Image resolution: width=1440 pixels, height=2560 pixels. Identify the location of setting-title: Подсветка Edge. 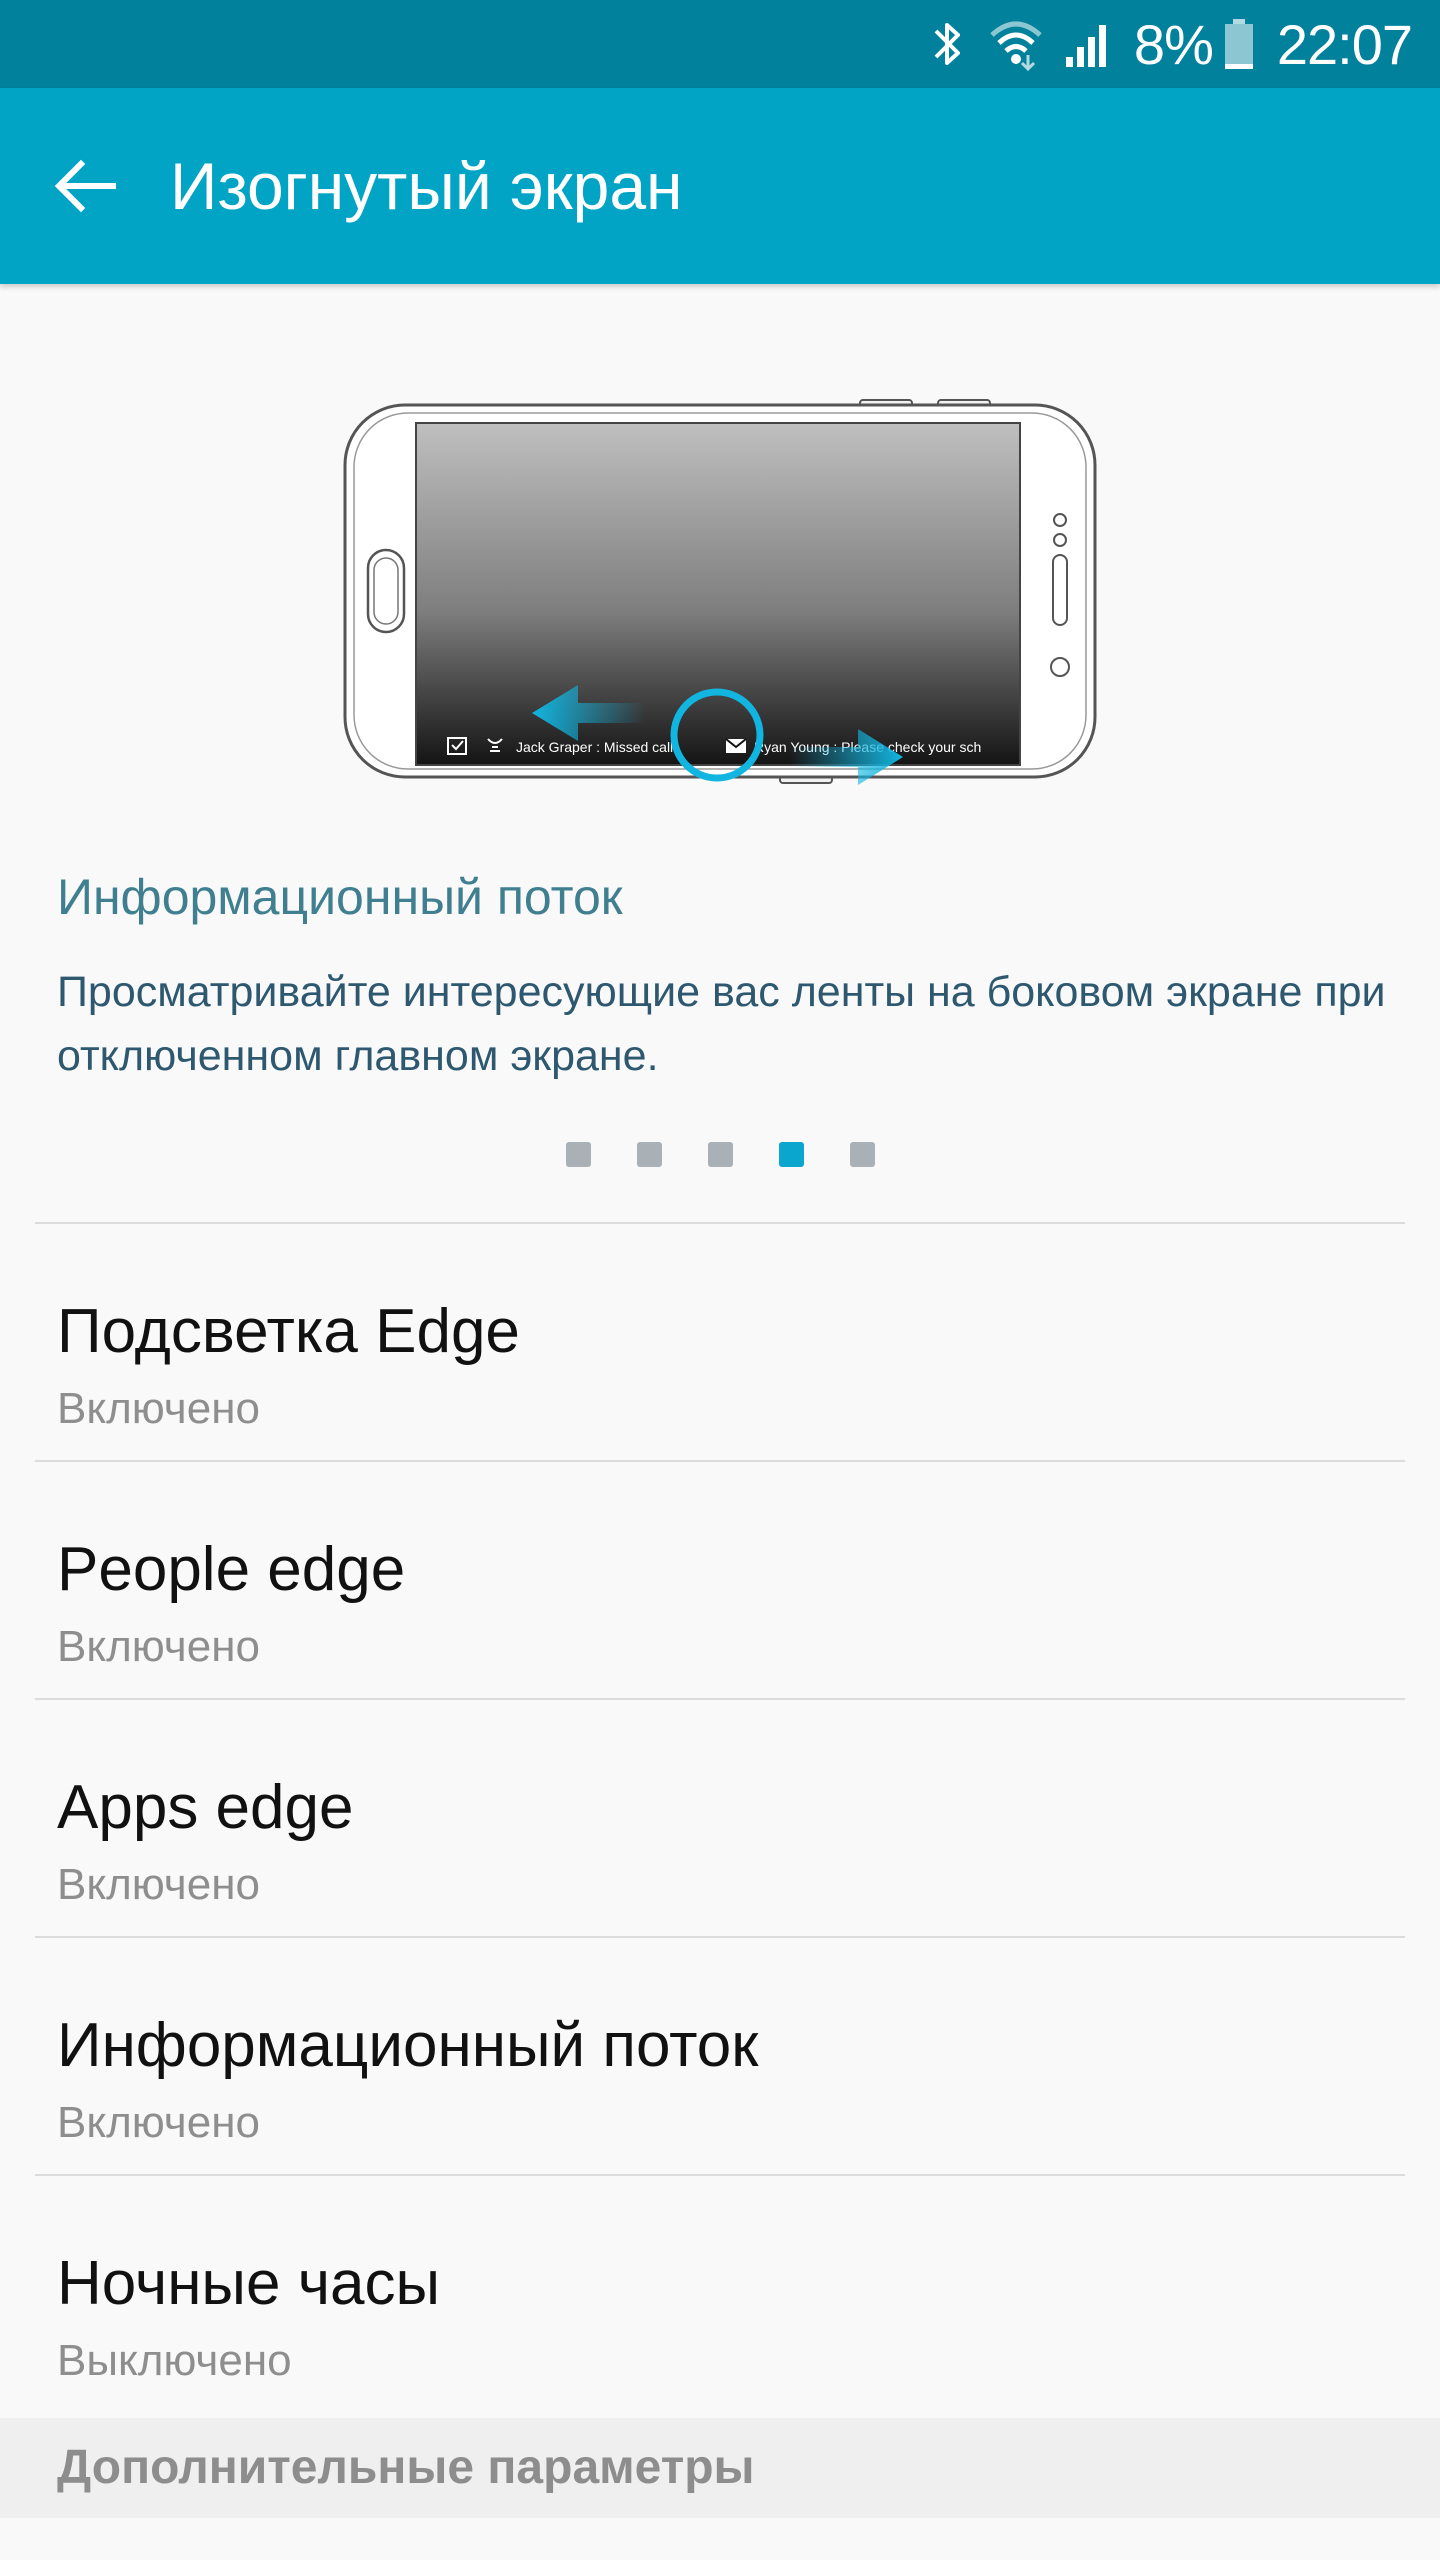
(288, 1331).